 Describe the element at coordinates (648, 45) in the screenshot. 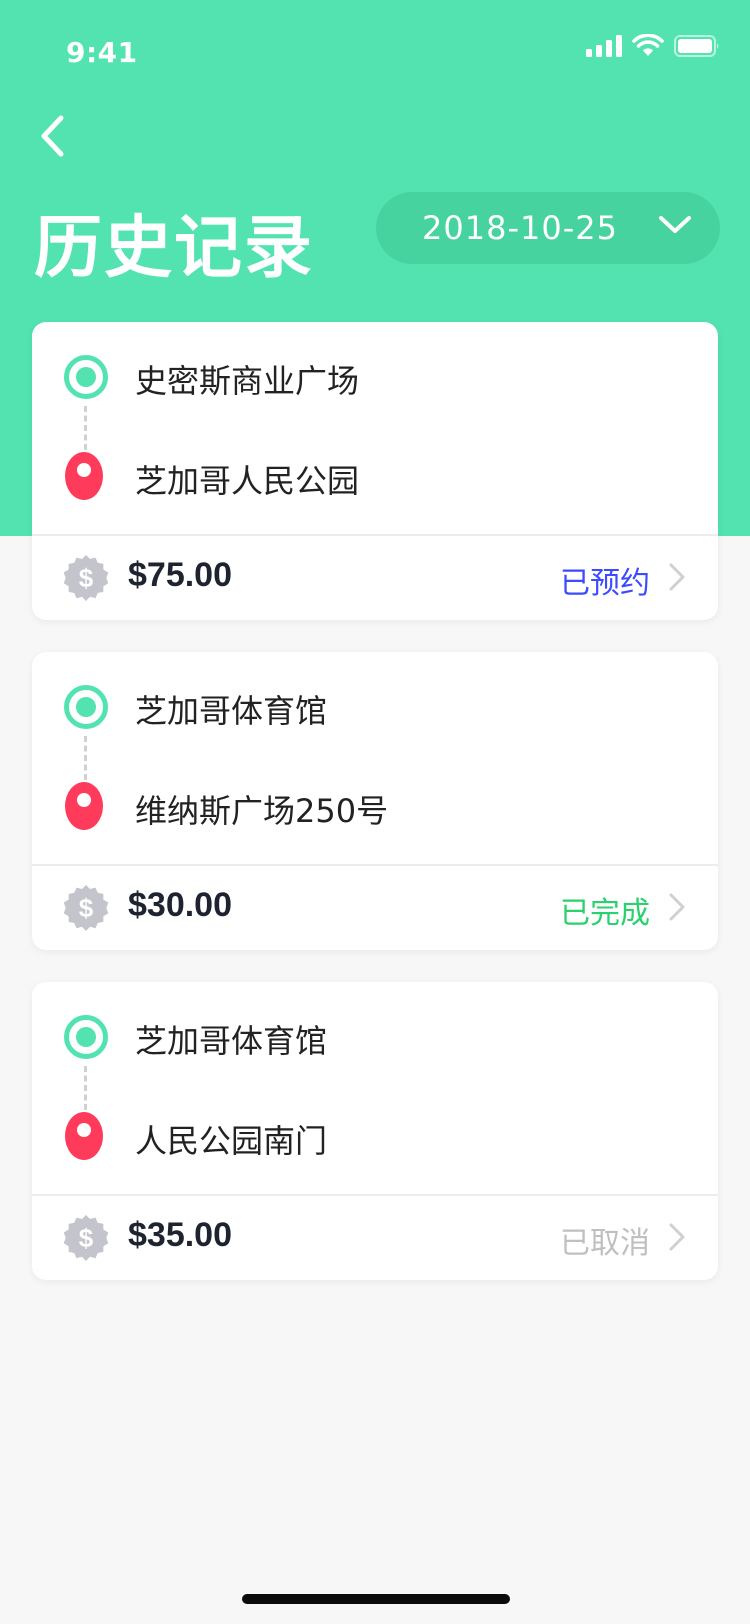

I see `wifi-icon` at that location.